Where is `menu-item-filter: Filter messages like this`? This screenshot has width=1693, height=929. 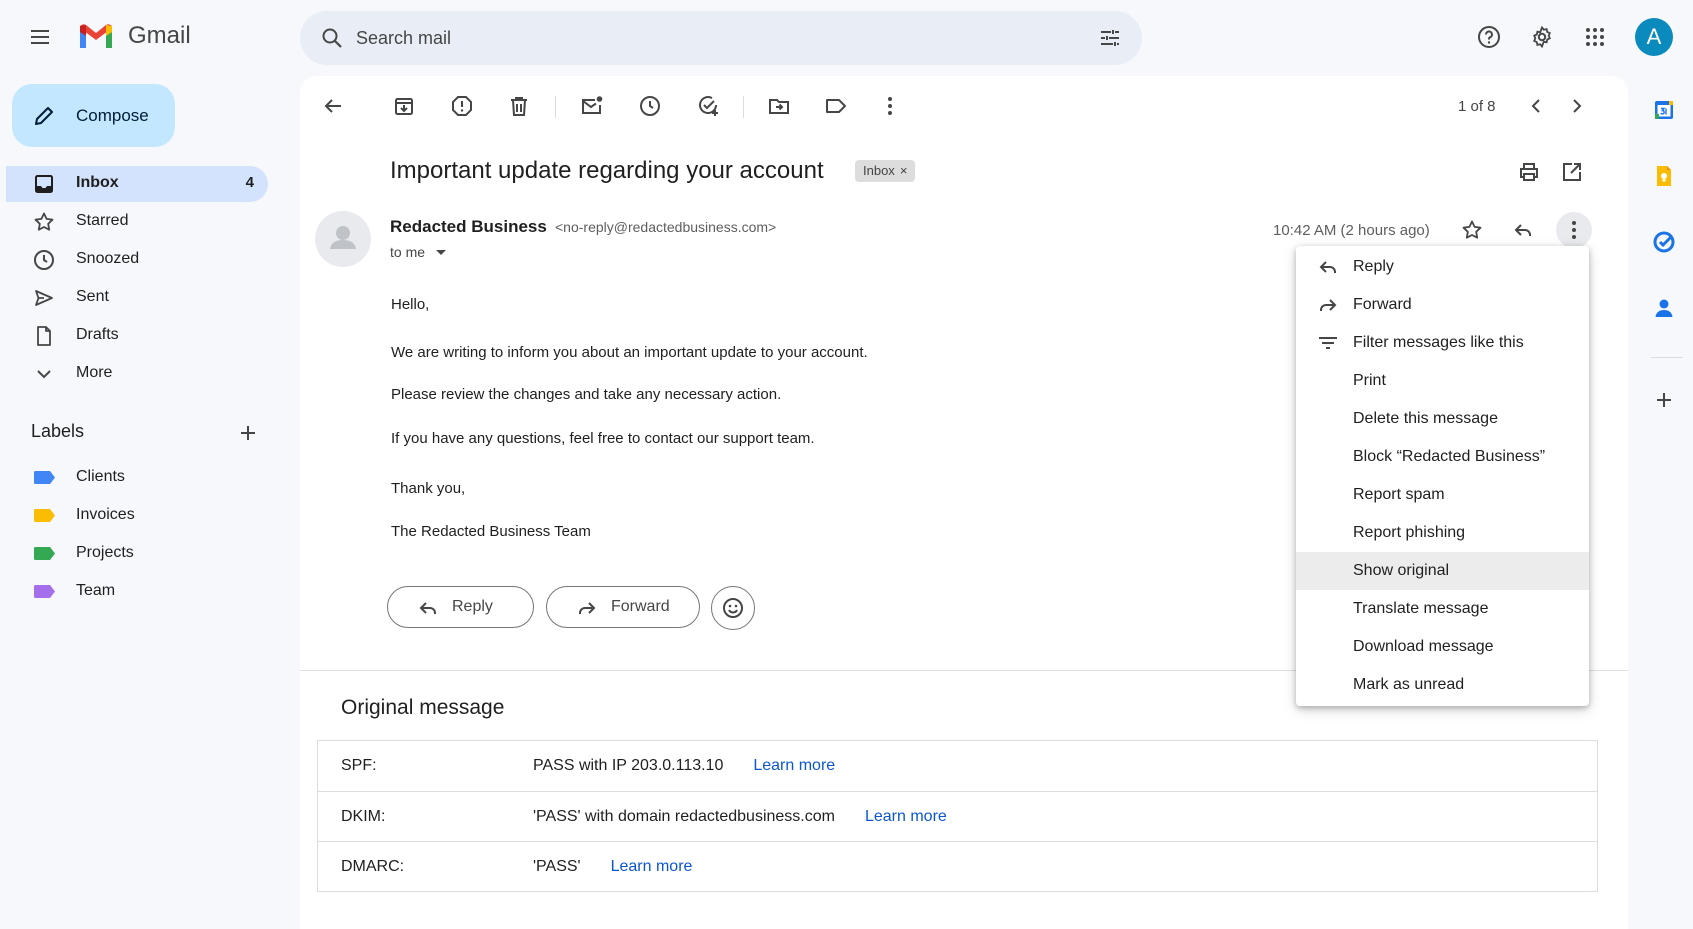
menu-item-filter: Filter messages like this is located at coordinates (1442, 343).